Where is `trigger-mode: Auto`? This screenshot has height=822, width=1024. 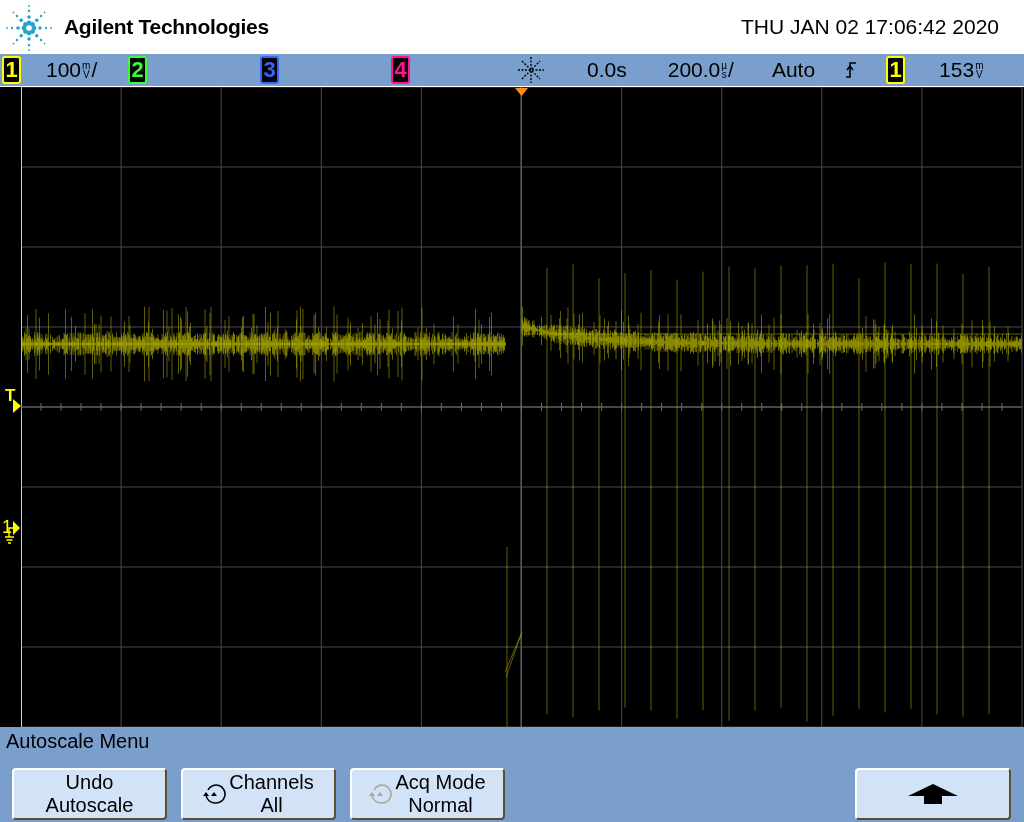
trigger-mode: Auto is located at coordinates (793, 70).